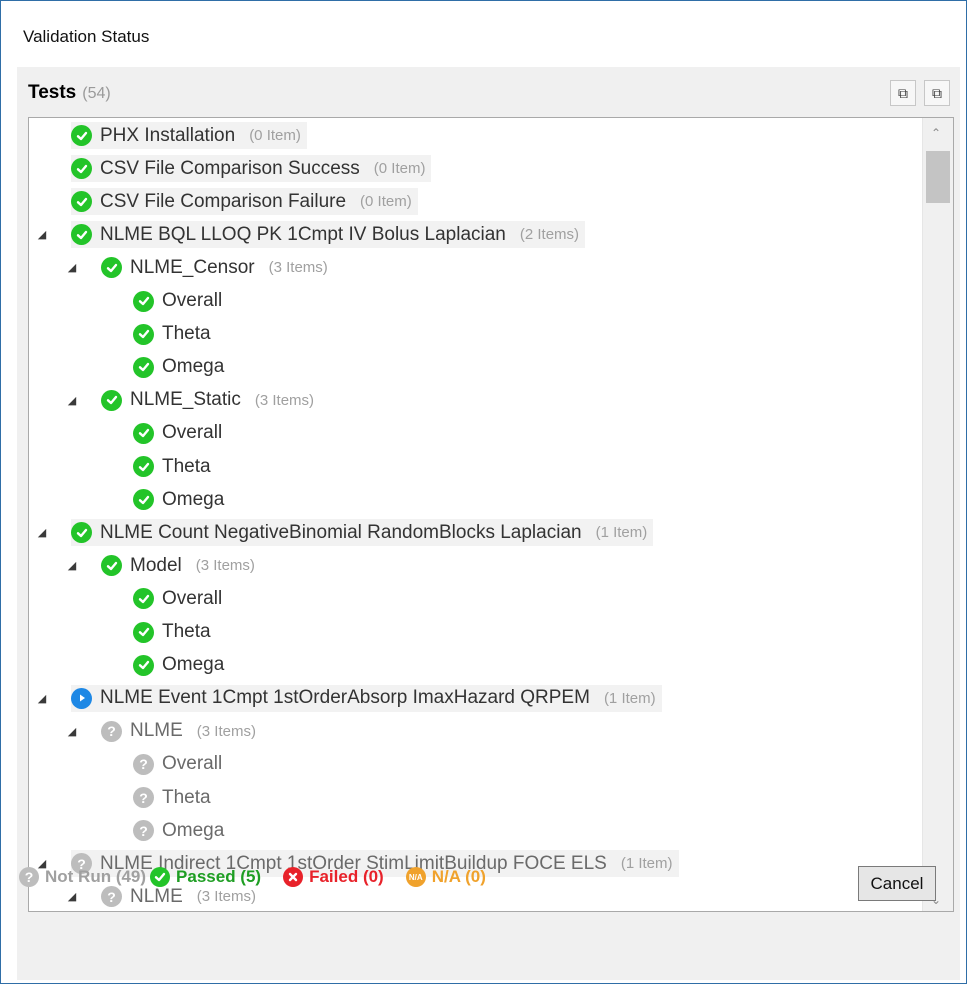  I want to click on tree-row-content: Theta, so click(172, 334).